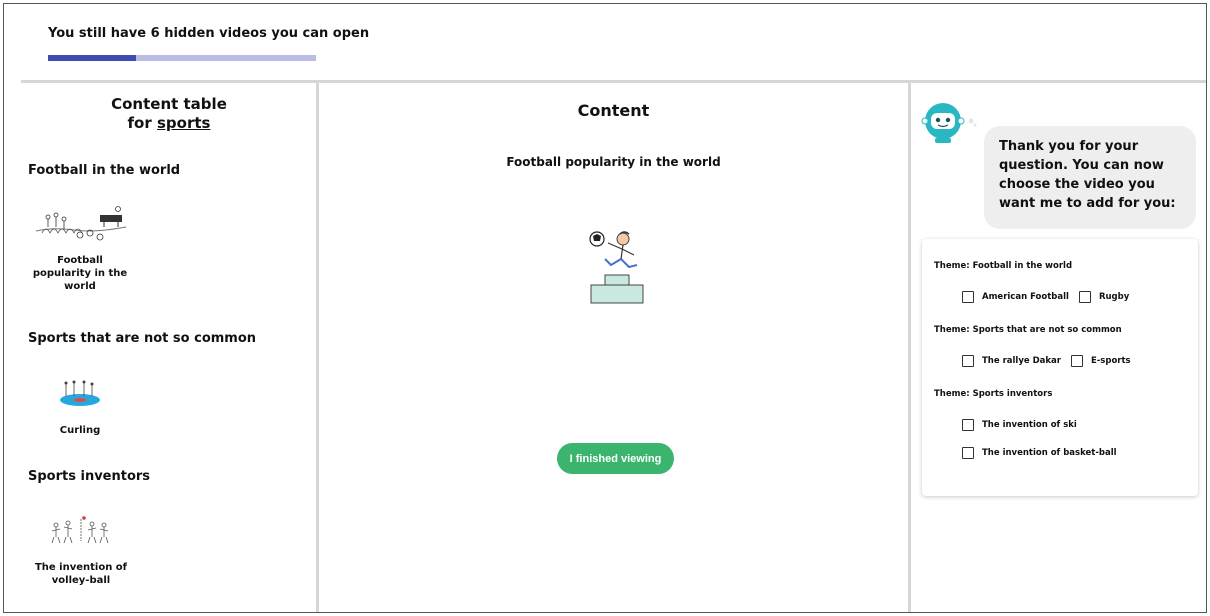  I want to click on progress-bar-fill, so click(92, 58).